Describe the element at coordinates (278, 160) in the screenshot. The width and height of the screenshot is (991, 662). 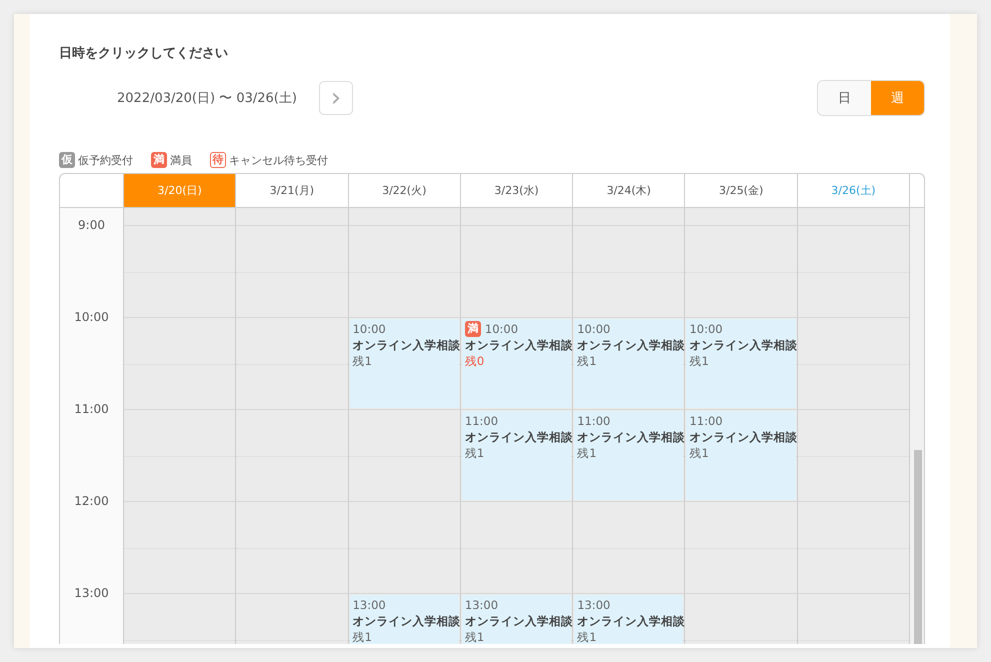
I see `legend-label: キャンセル待ち受付` at that location.